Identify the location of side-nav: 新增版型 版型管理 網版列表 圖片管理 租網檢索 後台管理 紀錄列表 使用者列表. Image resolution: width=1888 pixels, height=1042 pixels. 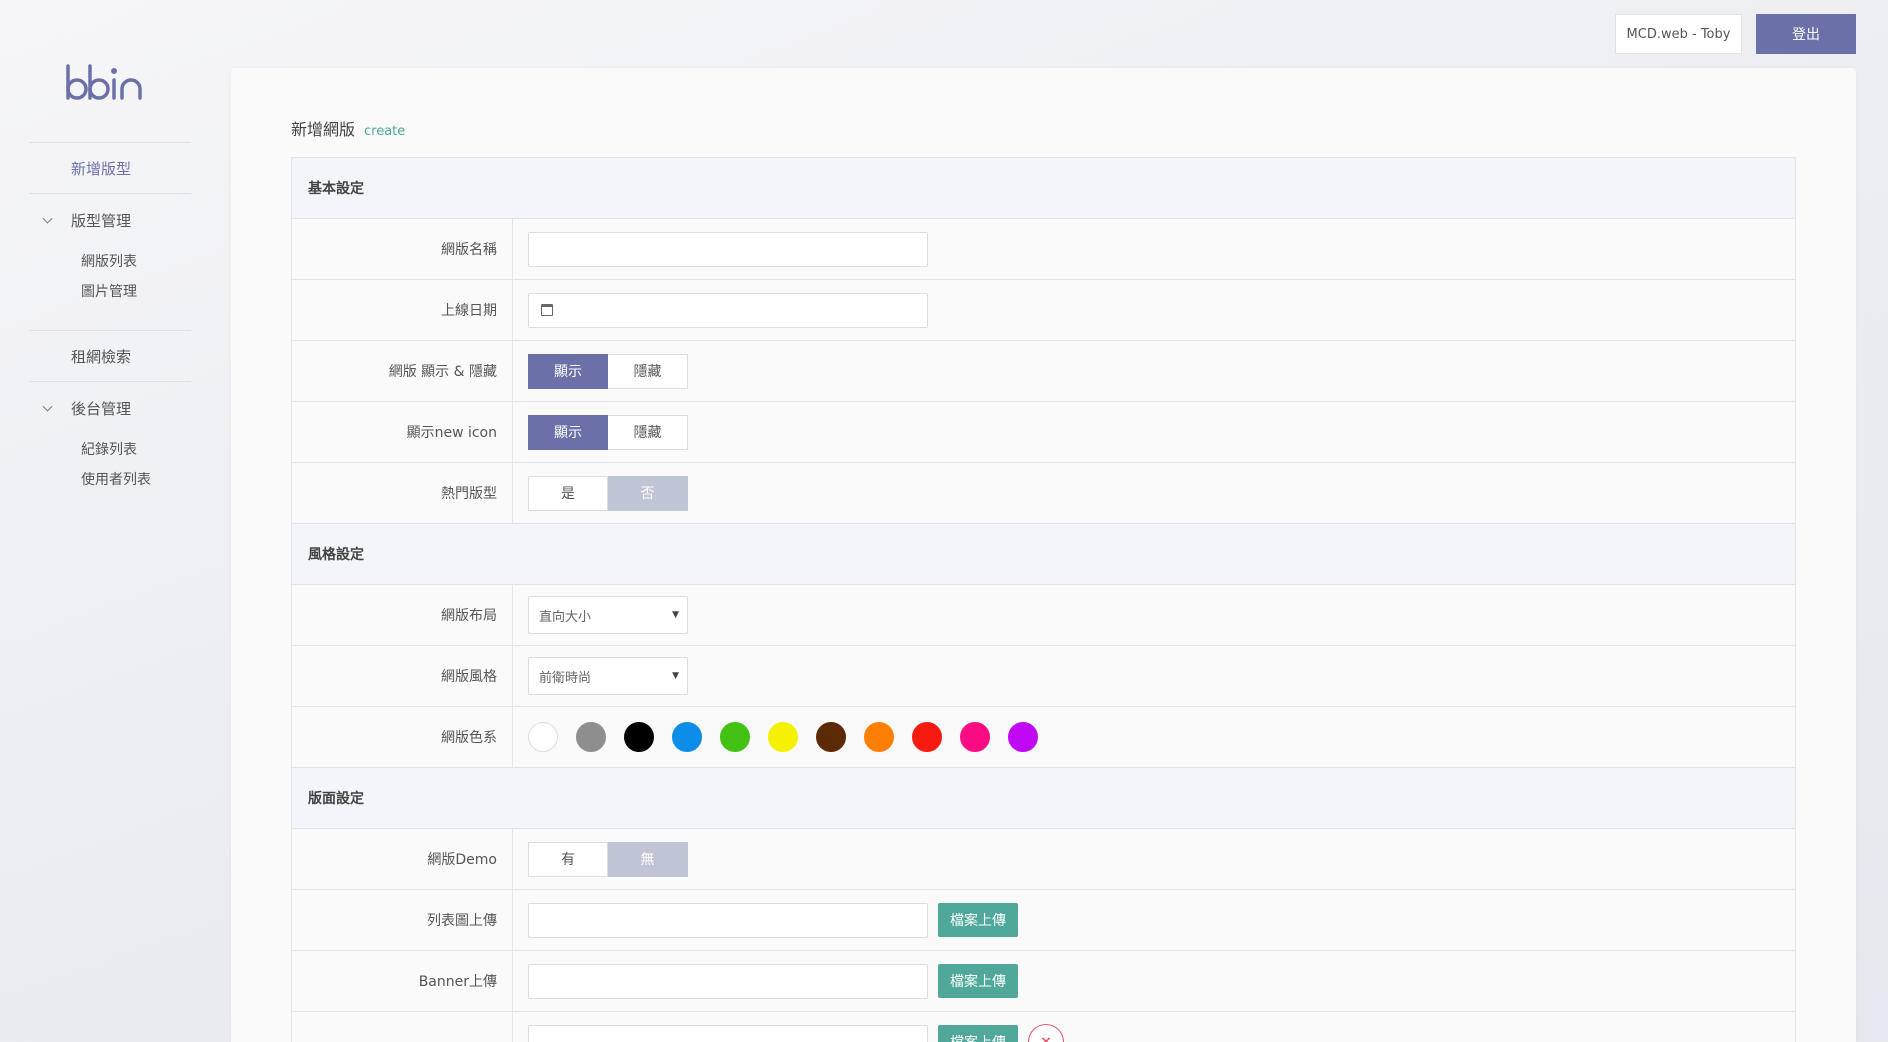
(110, 330).